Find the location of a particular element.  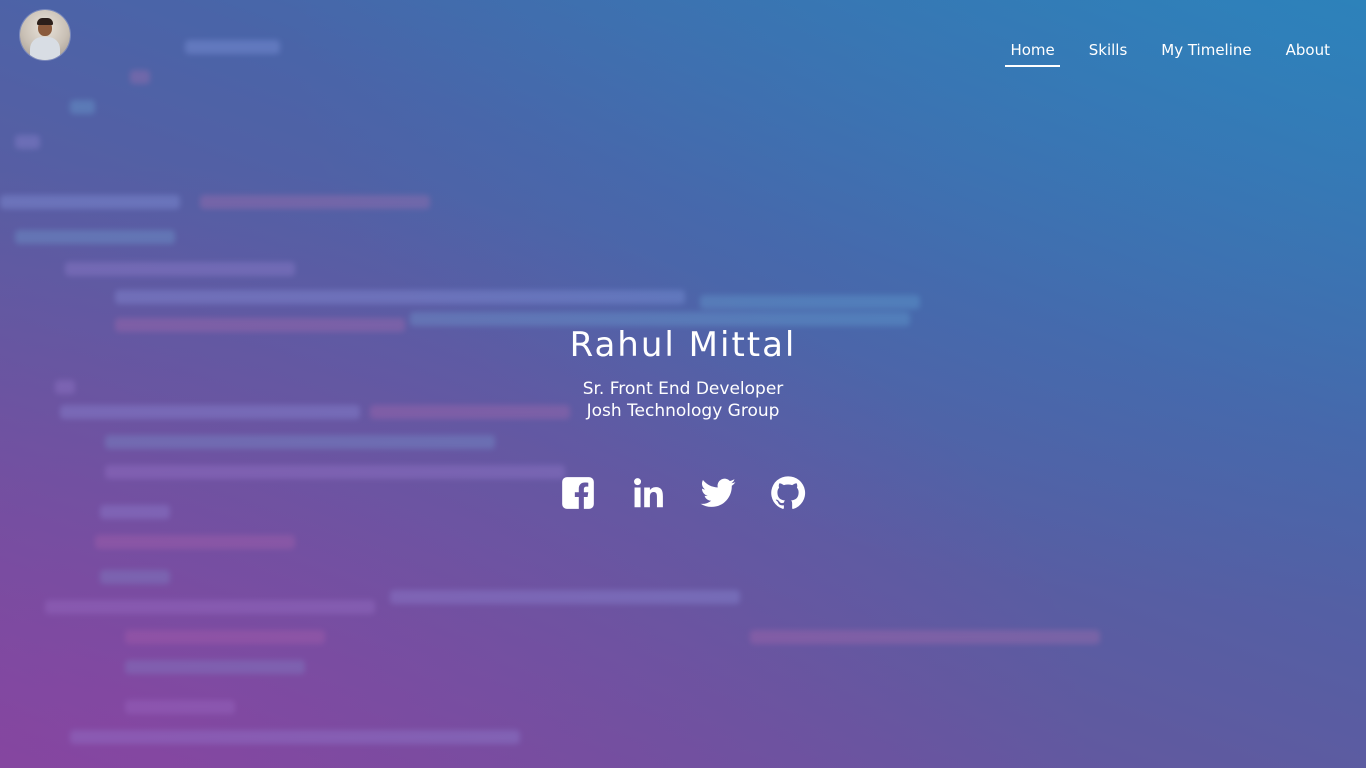

main-nav: Home Skills My Timeline About is located at coordinates (1153, 53).